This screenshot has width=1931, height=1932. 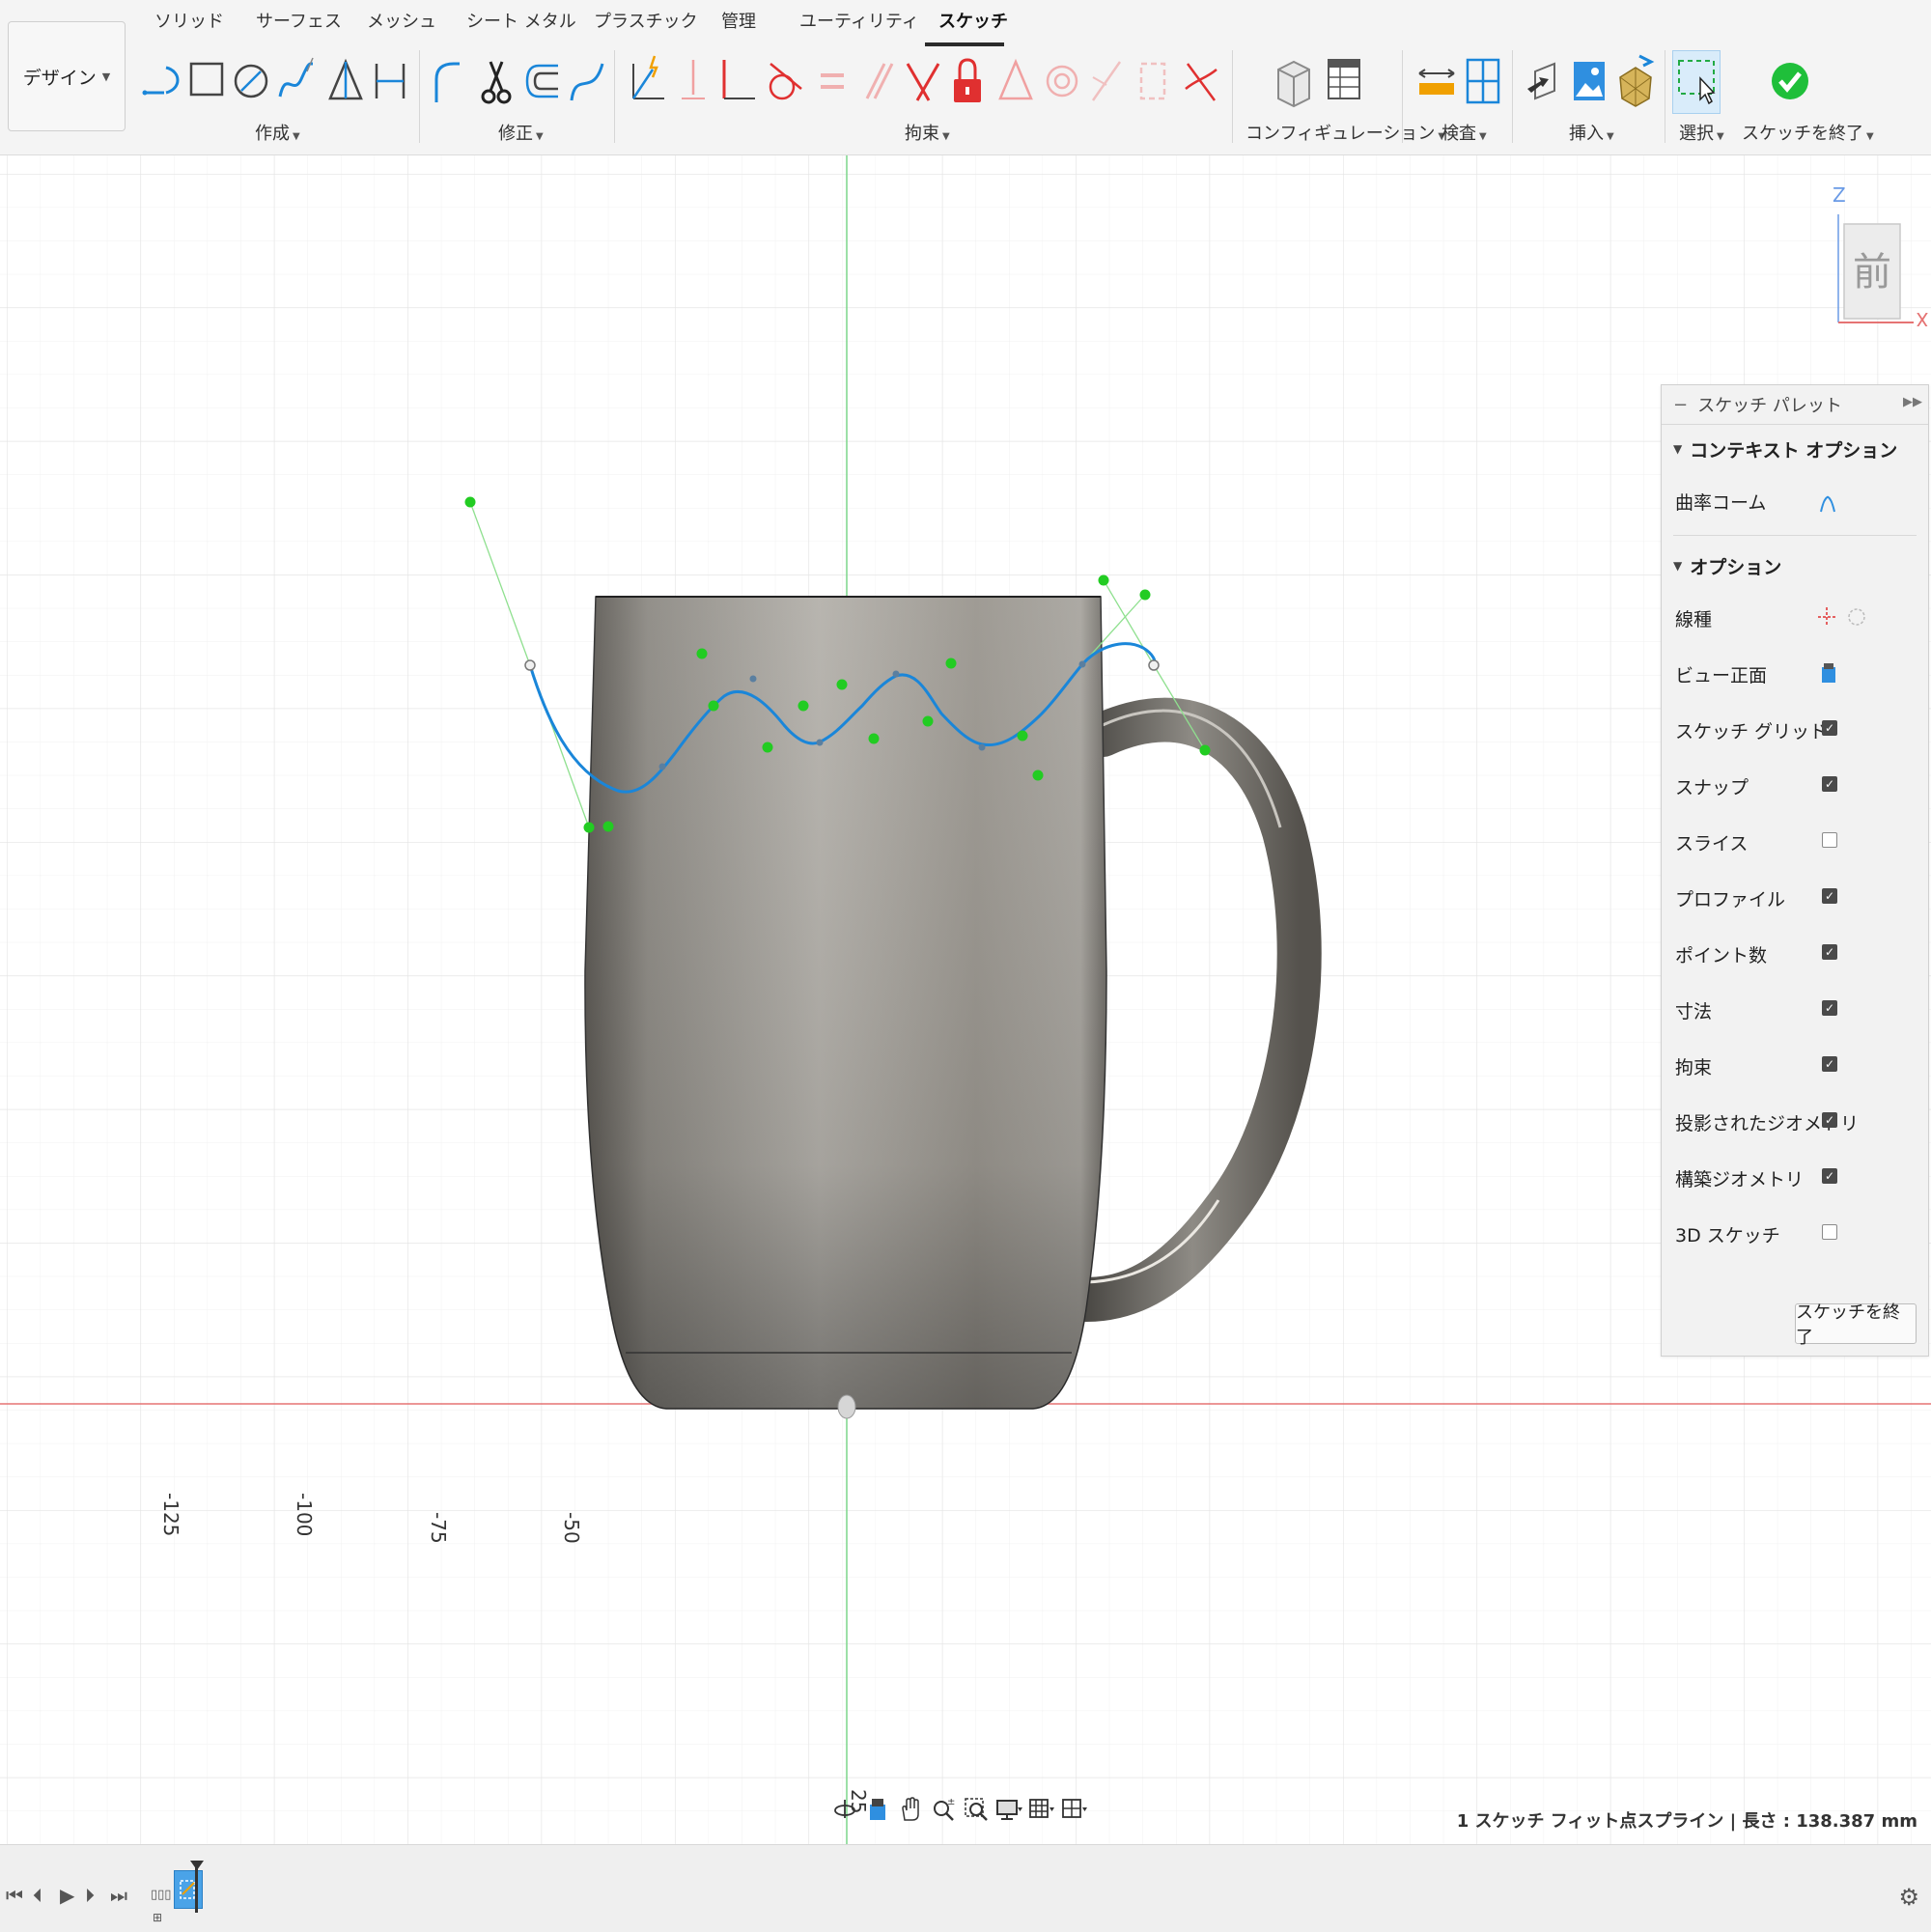 What do you see at coordinates (67, 76) in the screenshot?
I see `workspace-switcher: デザイン ▼` at bounding box center [67, 76].